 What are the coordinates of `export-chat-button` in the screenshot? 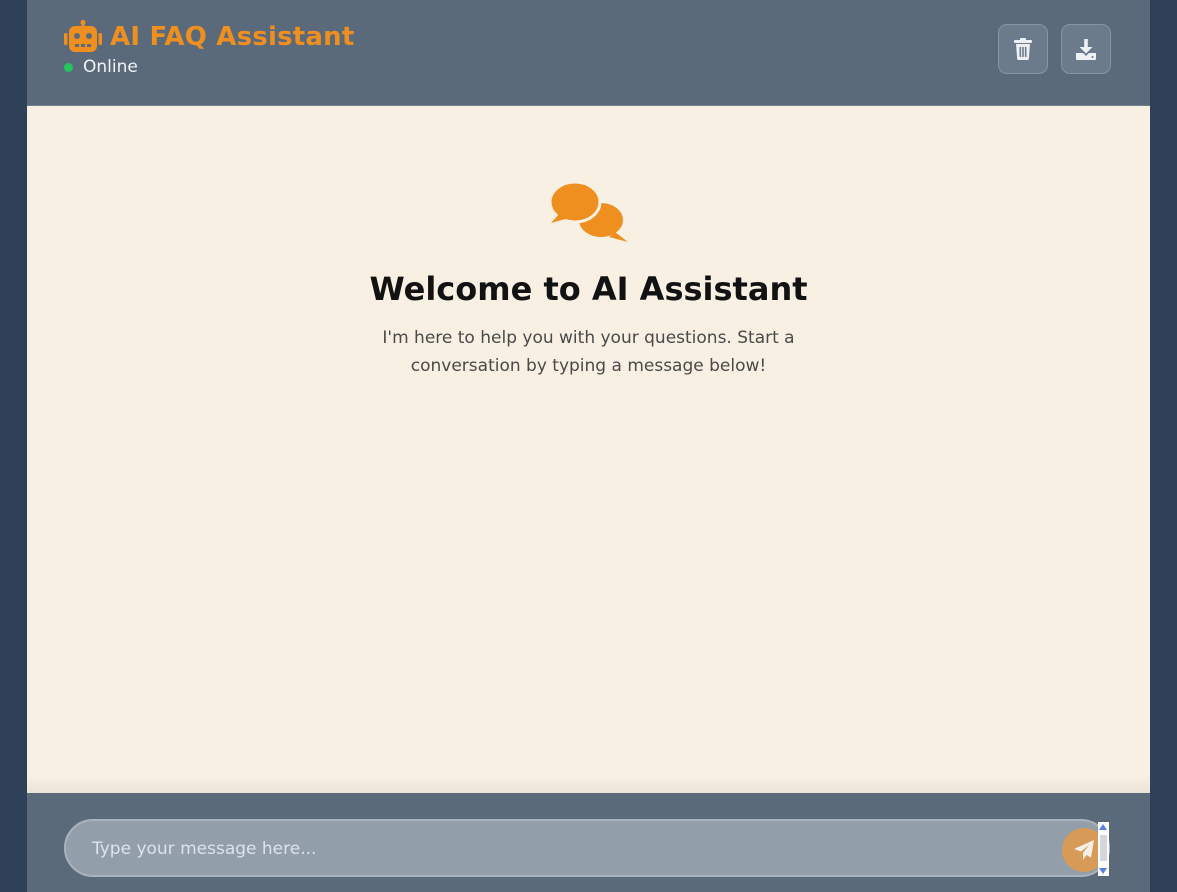 It's located at (1086, 49).